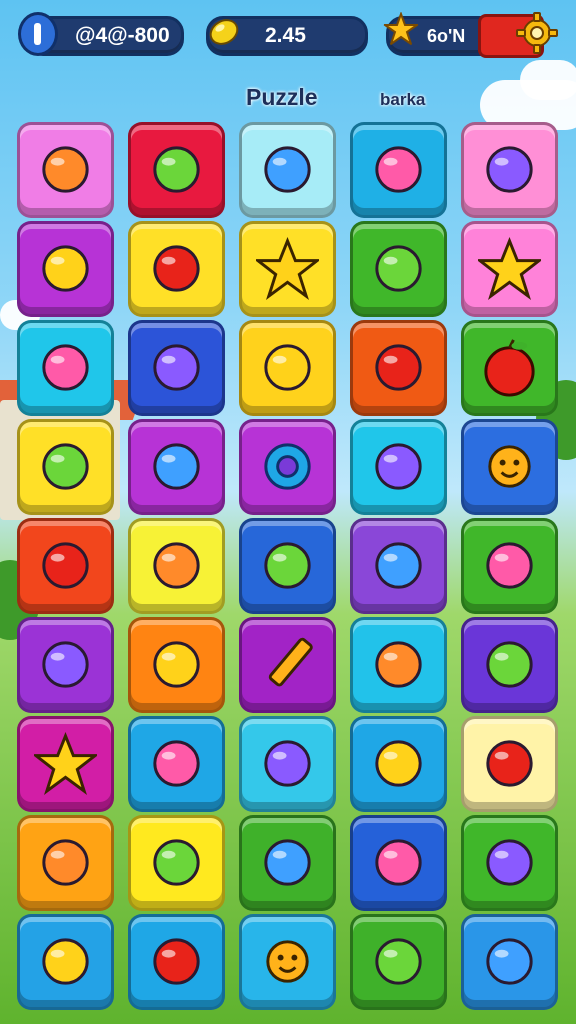  I want to click on cross-wand-icon, so click(176, 763).